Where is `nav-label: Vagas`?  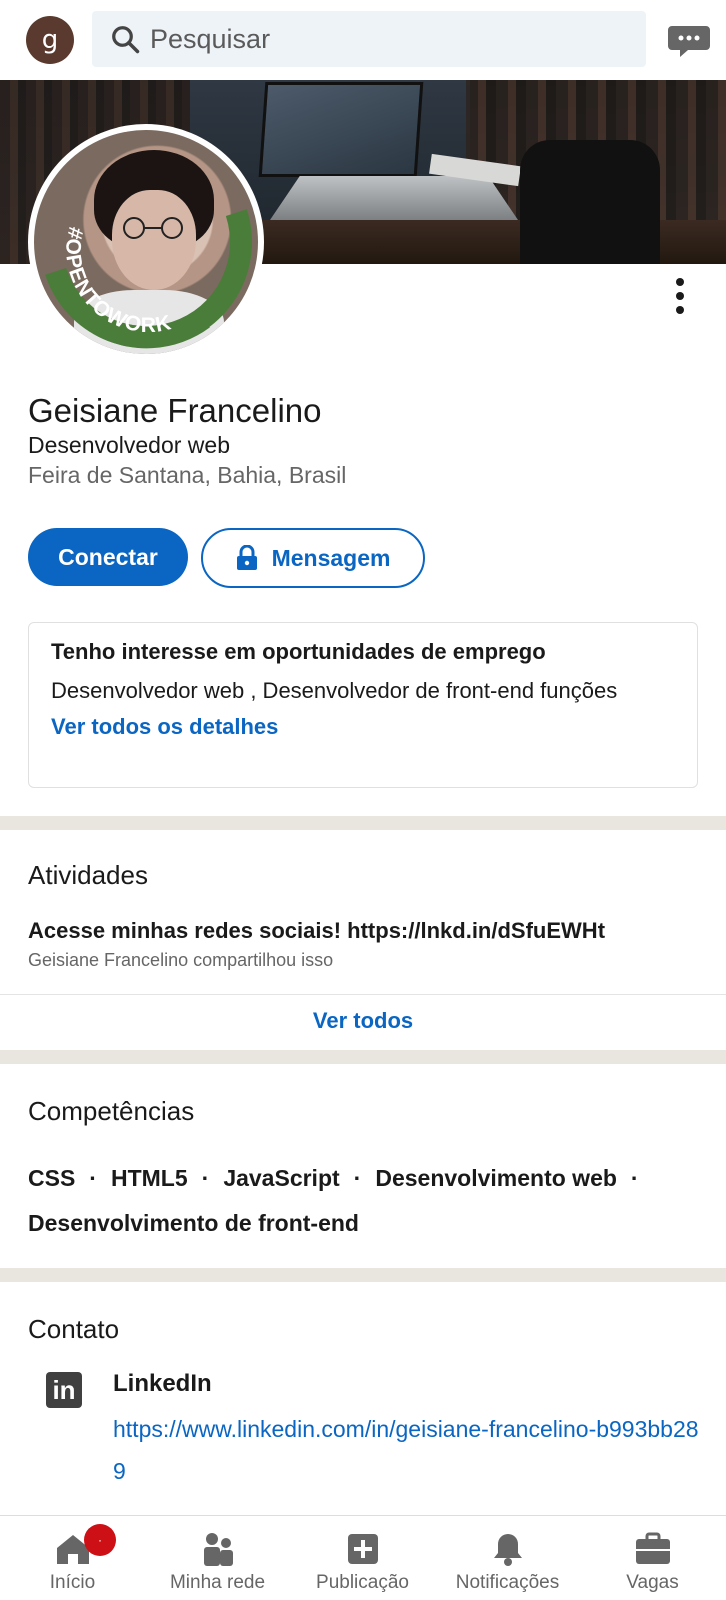 nav-label: Vagas is located at coordinates (652, 1582).